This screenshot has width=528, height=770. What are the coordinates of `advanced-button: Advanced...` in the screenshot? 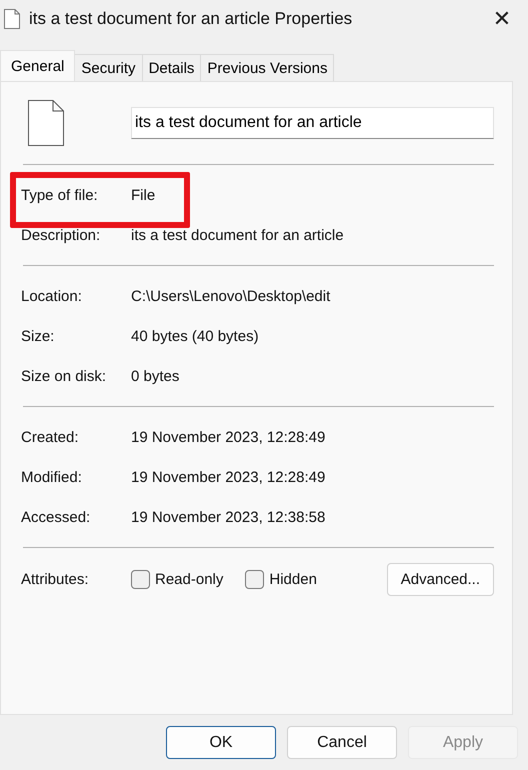 It's located at (440, 579).